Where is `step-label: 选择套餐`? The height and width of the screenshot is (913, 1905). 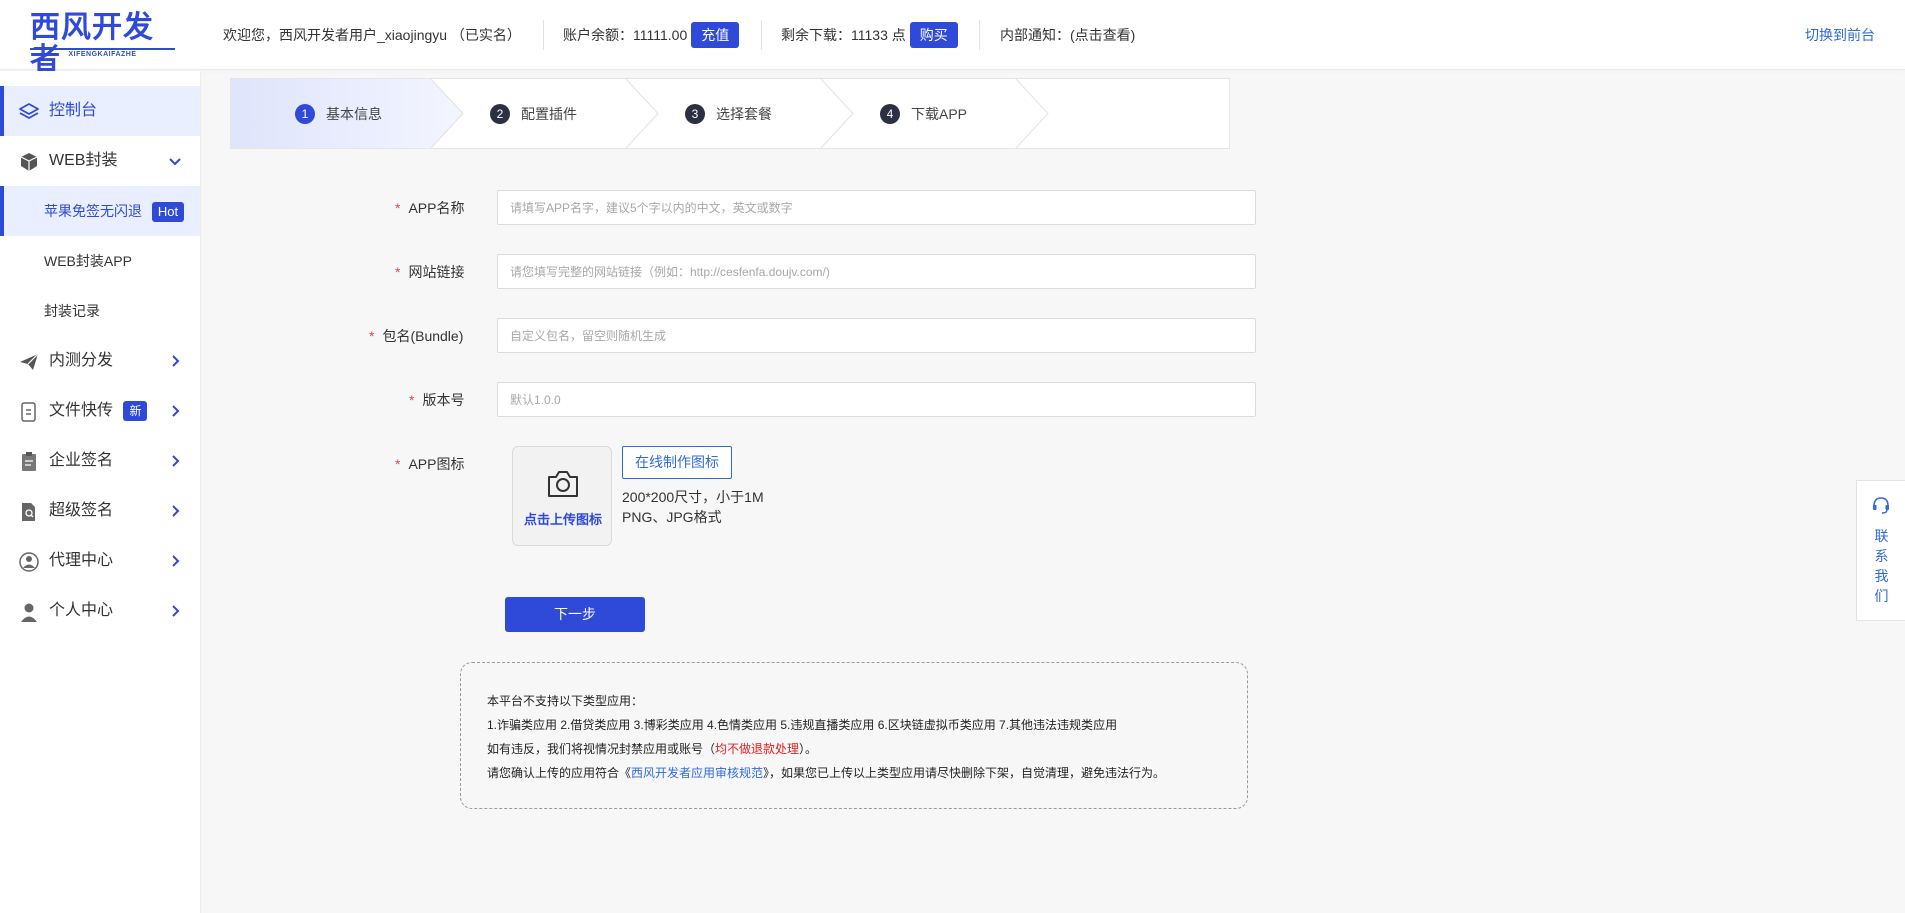
step-label: 选择套餐 is located at coordinates (744, 113).